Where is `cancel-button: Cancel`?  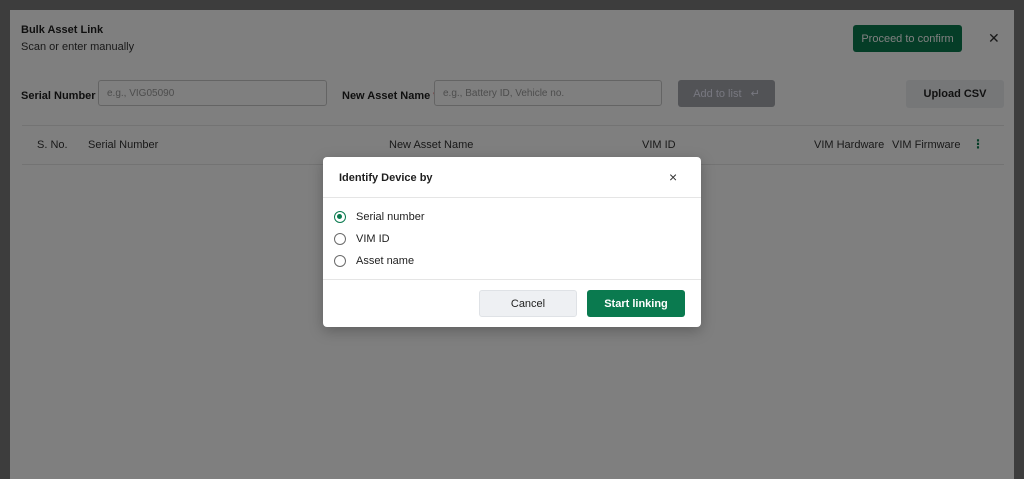
cancel-button: Cancel is located at coordinates (528, 303).